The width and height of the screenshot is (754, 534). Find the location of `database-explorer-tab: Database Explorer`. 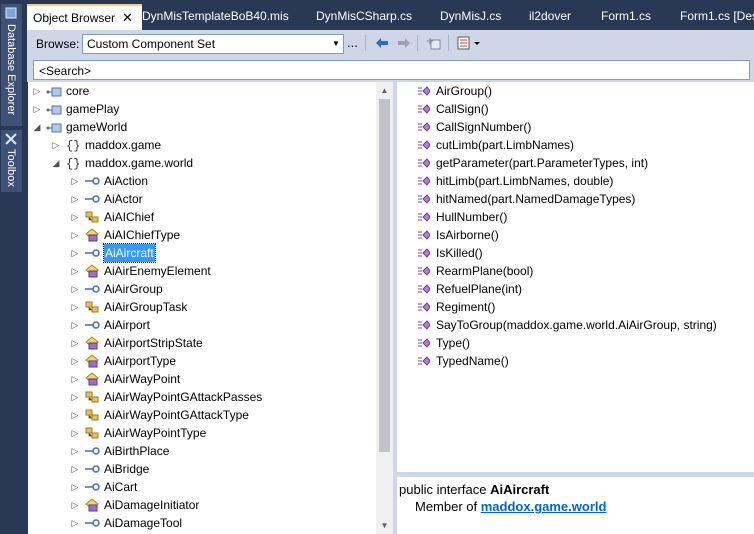

database-explorer-tab: Database Explorer is located at coordinates (11, 65).